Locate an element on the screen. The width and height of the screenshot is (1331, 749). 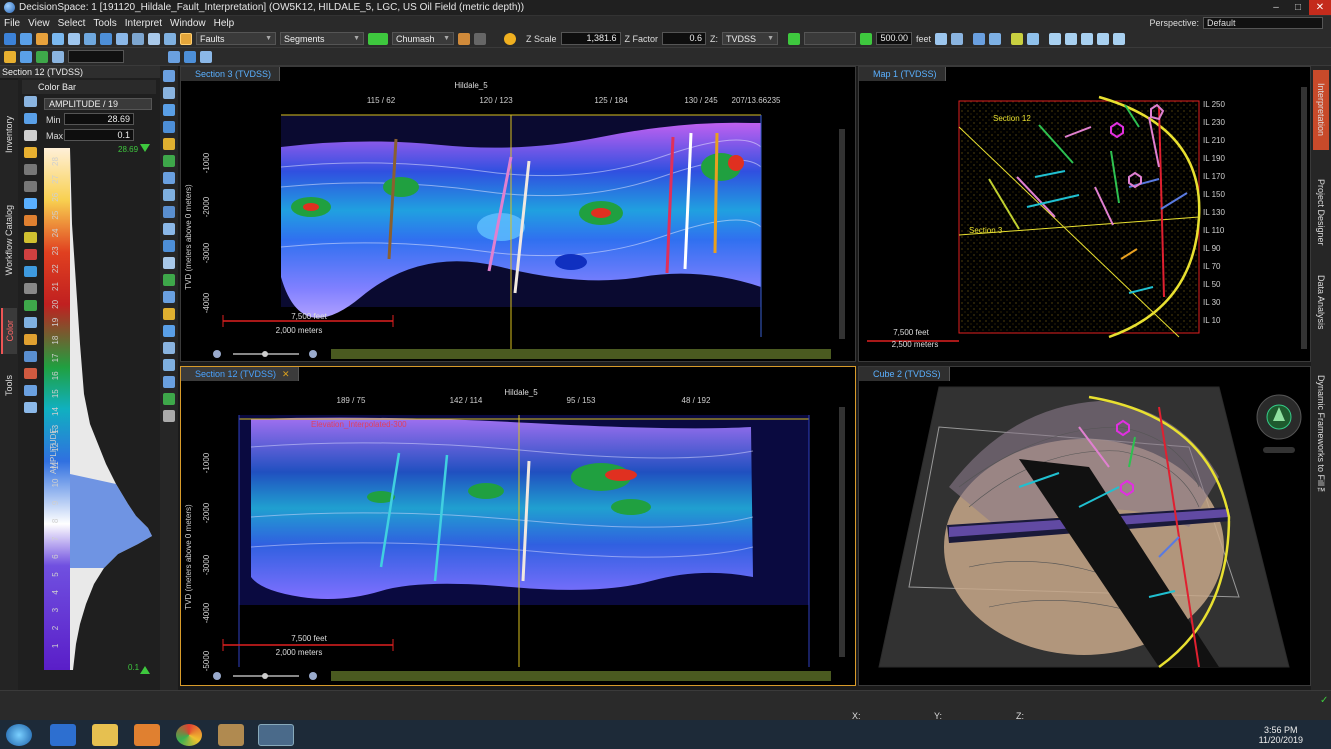
cut-icon is located at coordinates (169, 263).